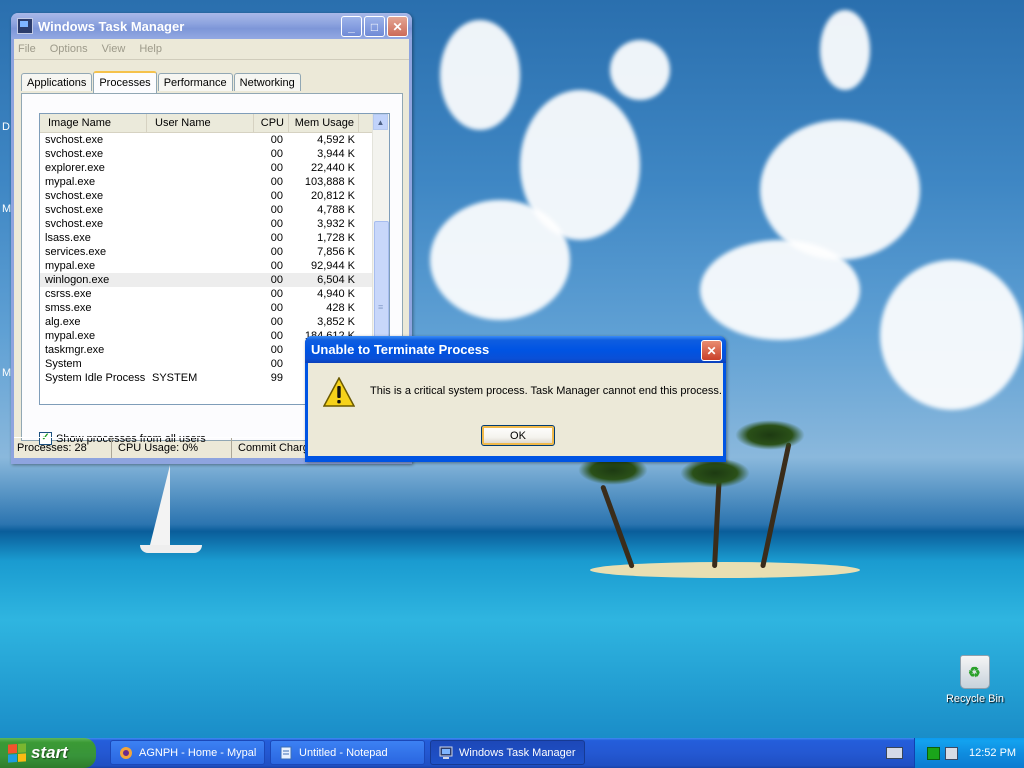  What do you see at coordinates (150, 49) in the screenshot?
I see `menu-help: Help` at bounding box center [150, 49].